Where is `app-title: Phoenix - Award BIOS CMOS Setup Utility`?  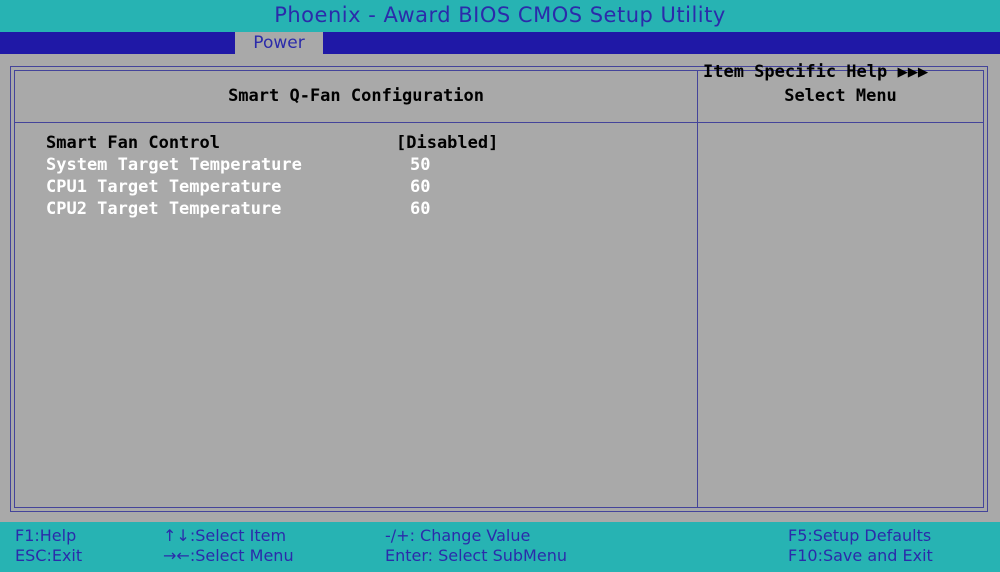 app-title: Phoenix - Award BIOS CMOS Setup Utility is located at coordinates (500, 15).